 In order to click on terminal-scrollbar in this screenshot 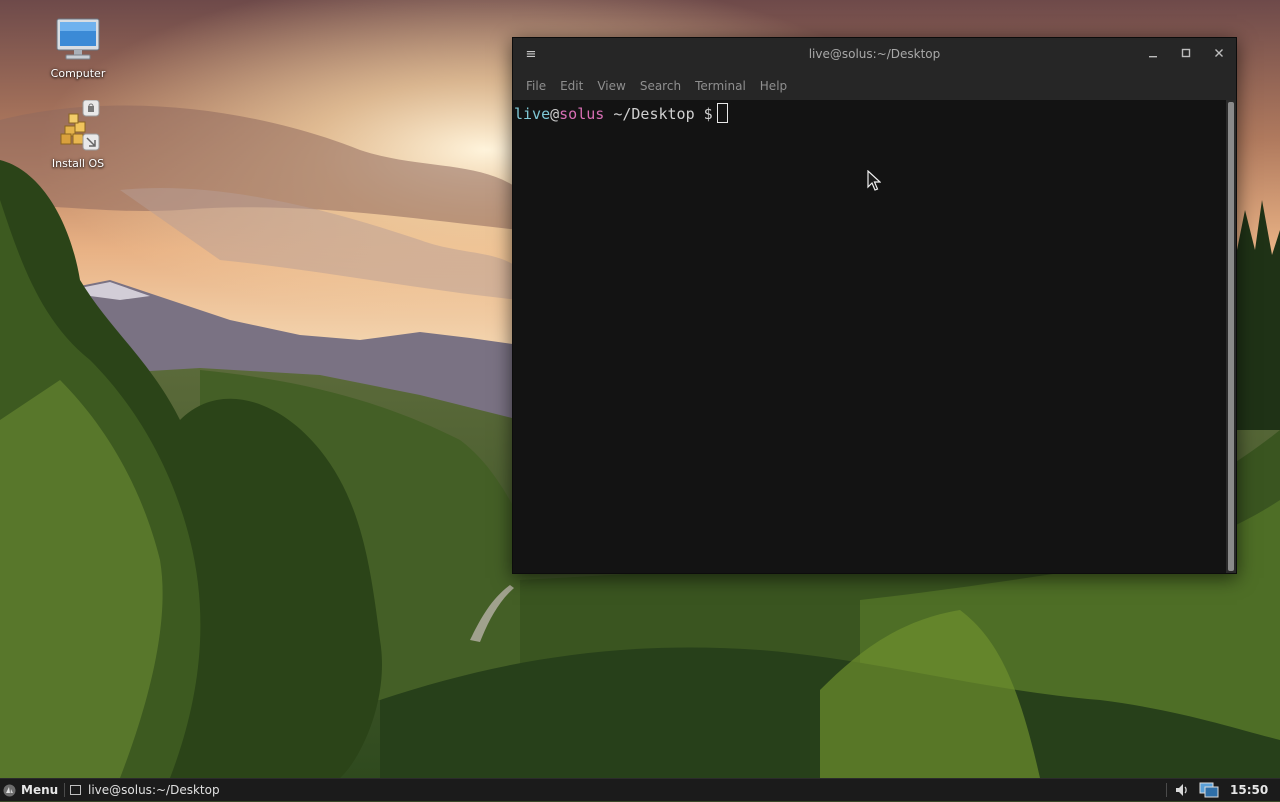, I will do `click(1231, 336)`.